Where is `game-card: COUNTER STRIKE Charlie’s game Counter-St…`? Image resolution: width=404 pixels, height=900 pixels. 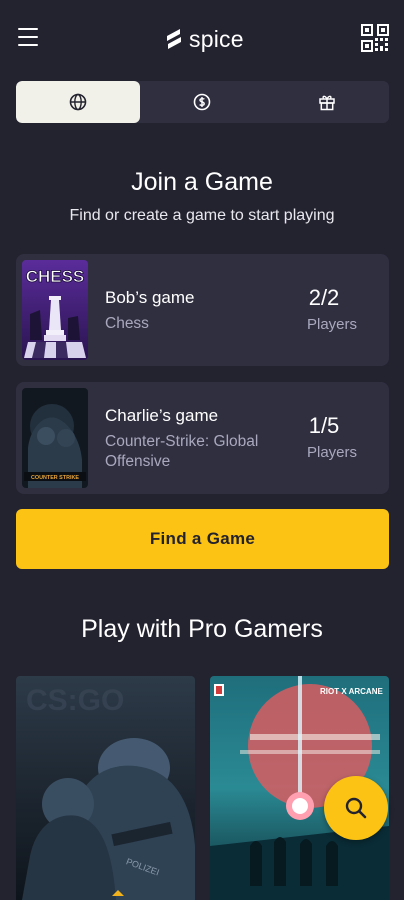
game-card: COUNTER STRIKE Charlie’s game Counter-St… is located at coordinates (202, 438).